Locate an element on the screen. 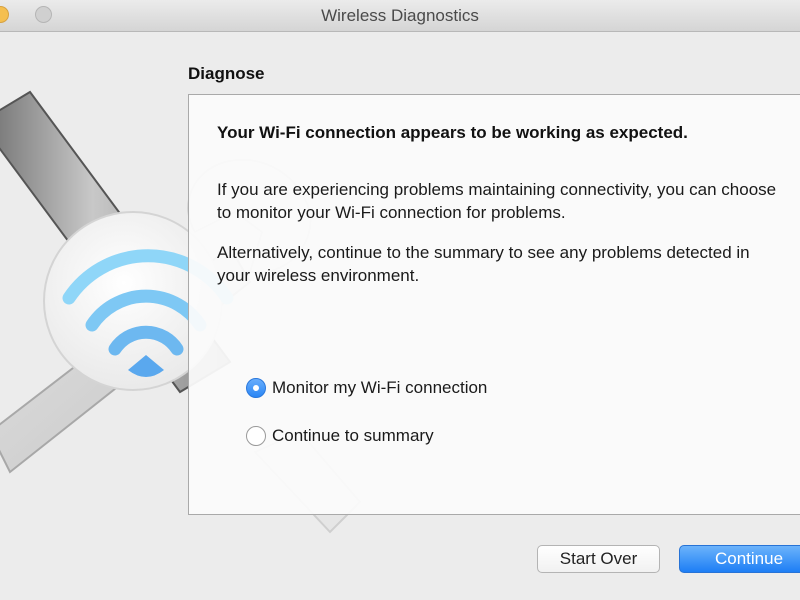  monitor-wifi-option: Monitor my Wi-Fi connection is located at coordinates (366, 388).